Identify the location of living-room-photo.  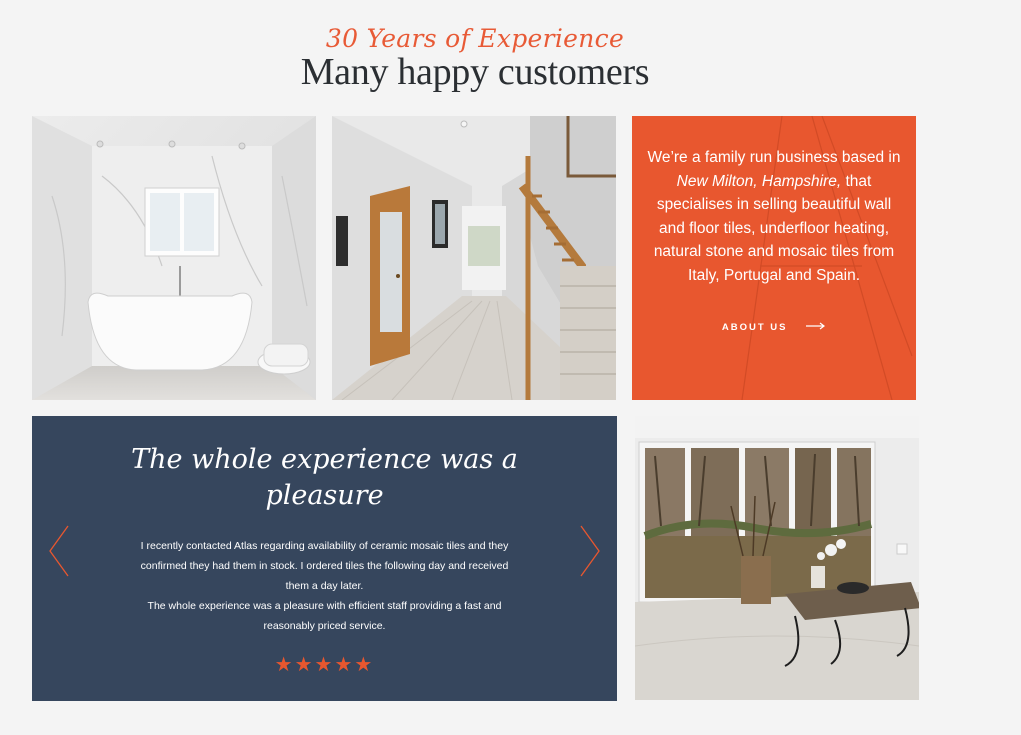
(777, 558).